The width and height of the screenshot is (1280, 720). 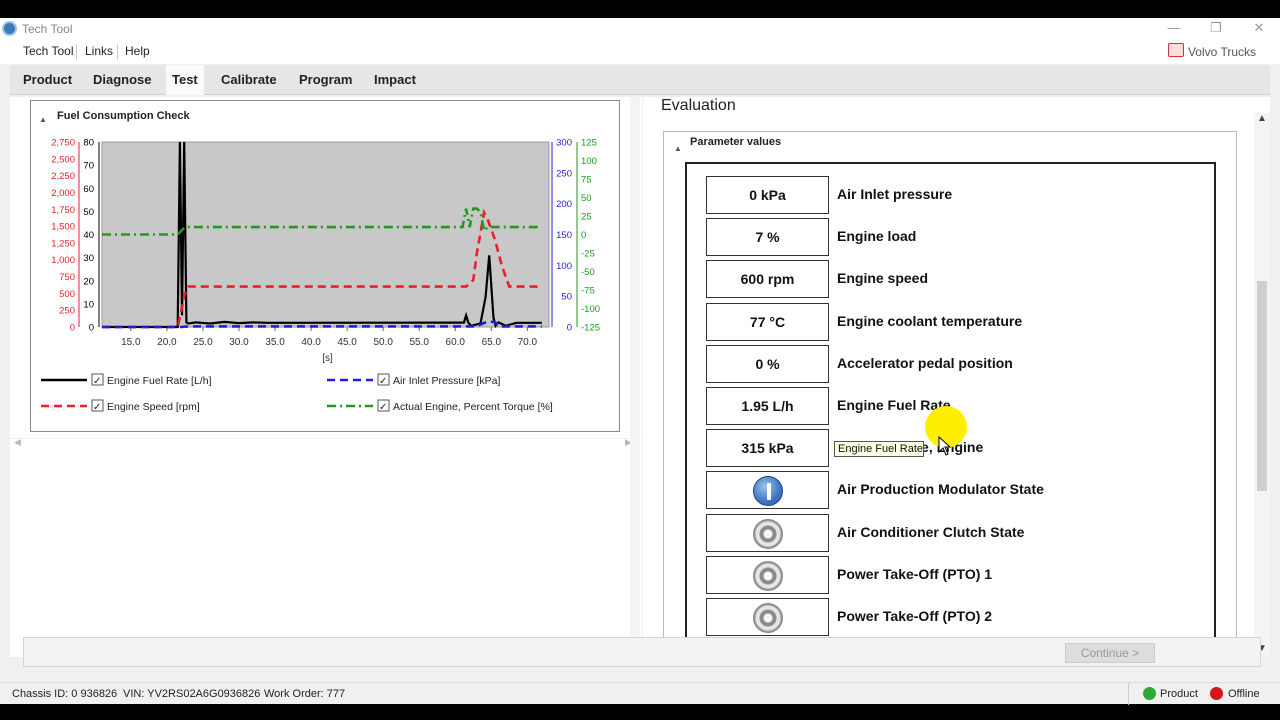 What do you see at coordinates (47, 79) in the screenshot?
I see `tab-product: Product` at bounding box center [47, 79].